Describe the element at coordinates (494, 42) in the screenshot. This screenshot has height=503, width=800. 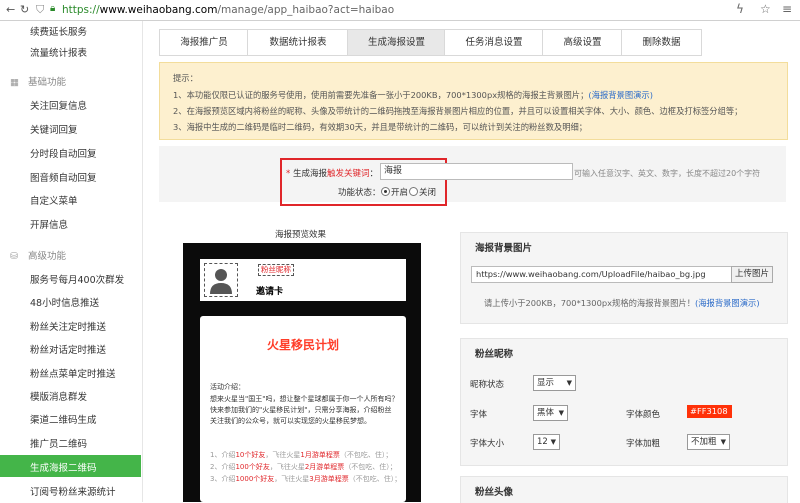
I see `tab-task-message: 任务消息设置` at that location.